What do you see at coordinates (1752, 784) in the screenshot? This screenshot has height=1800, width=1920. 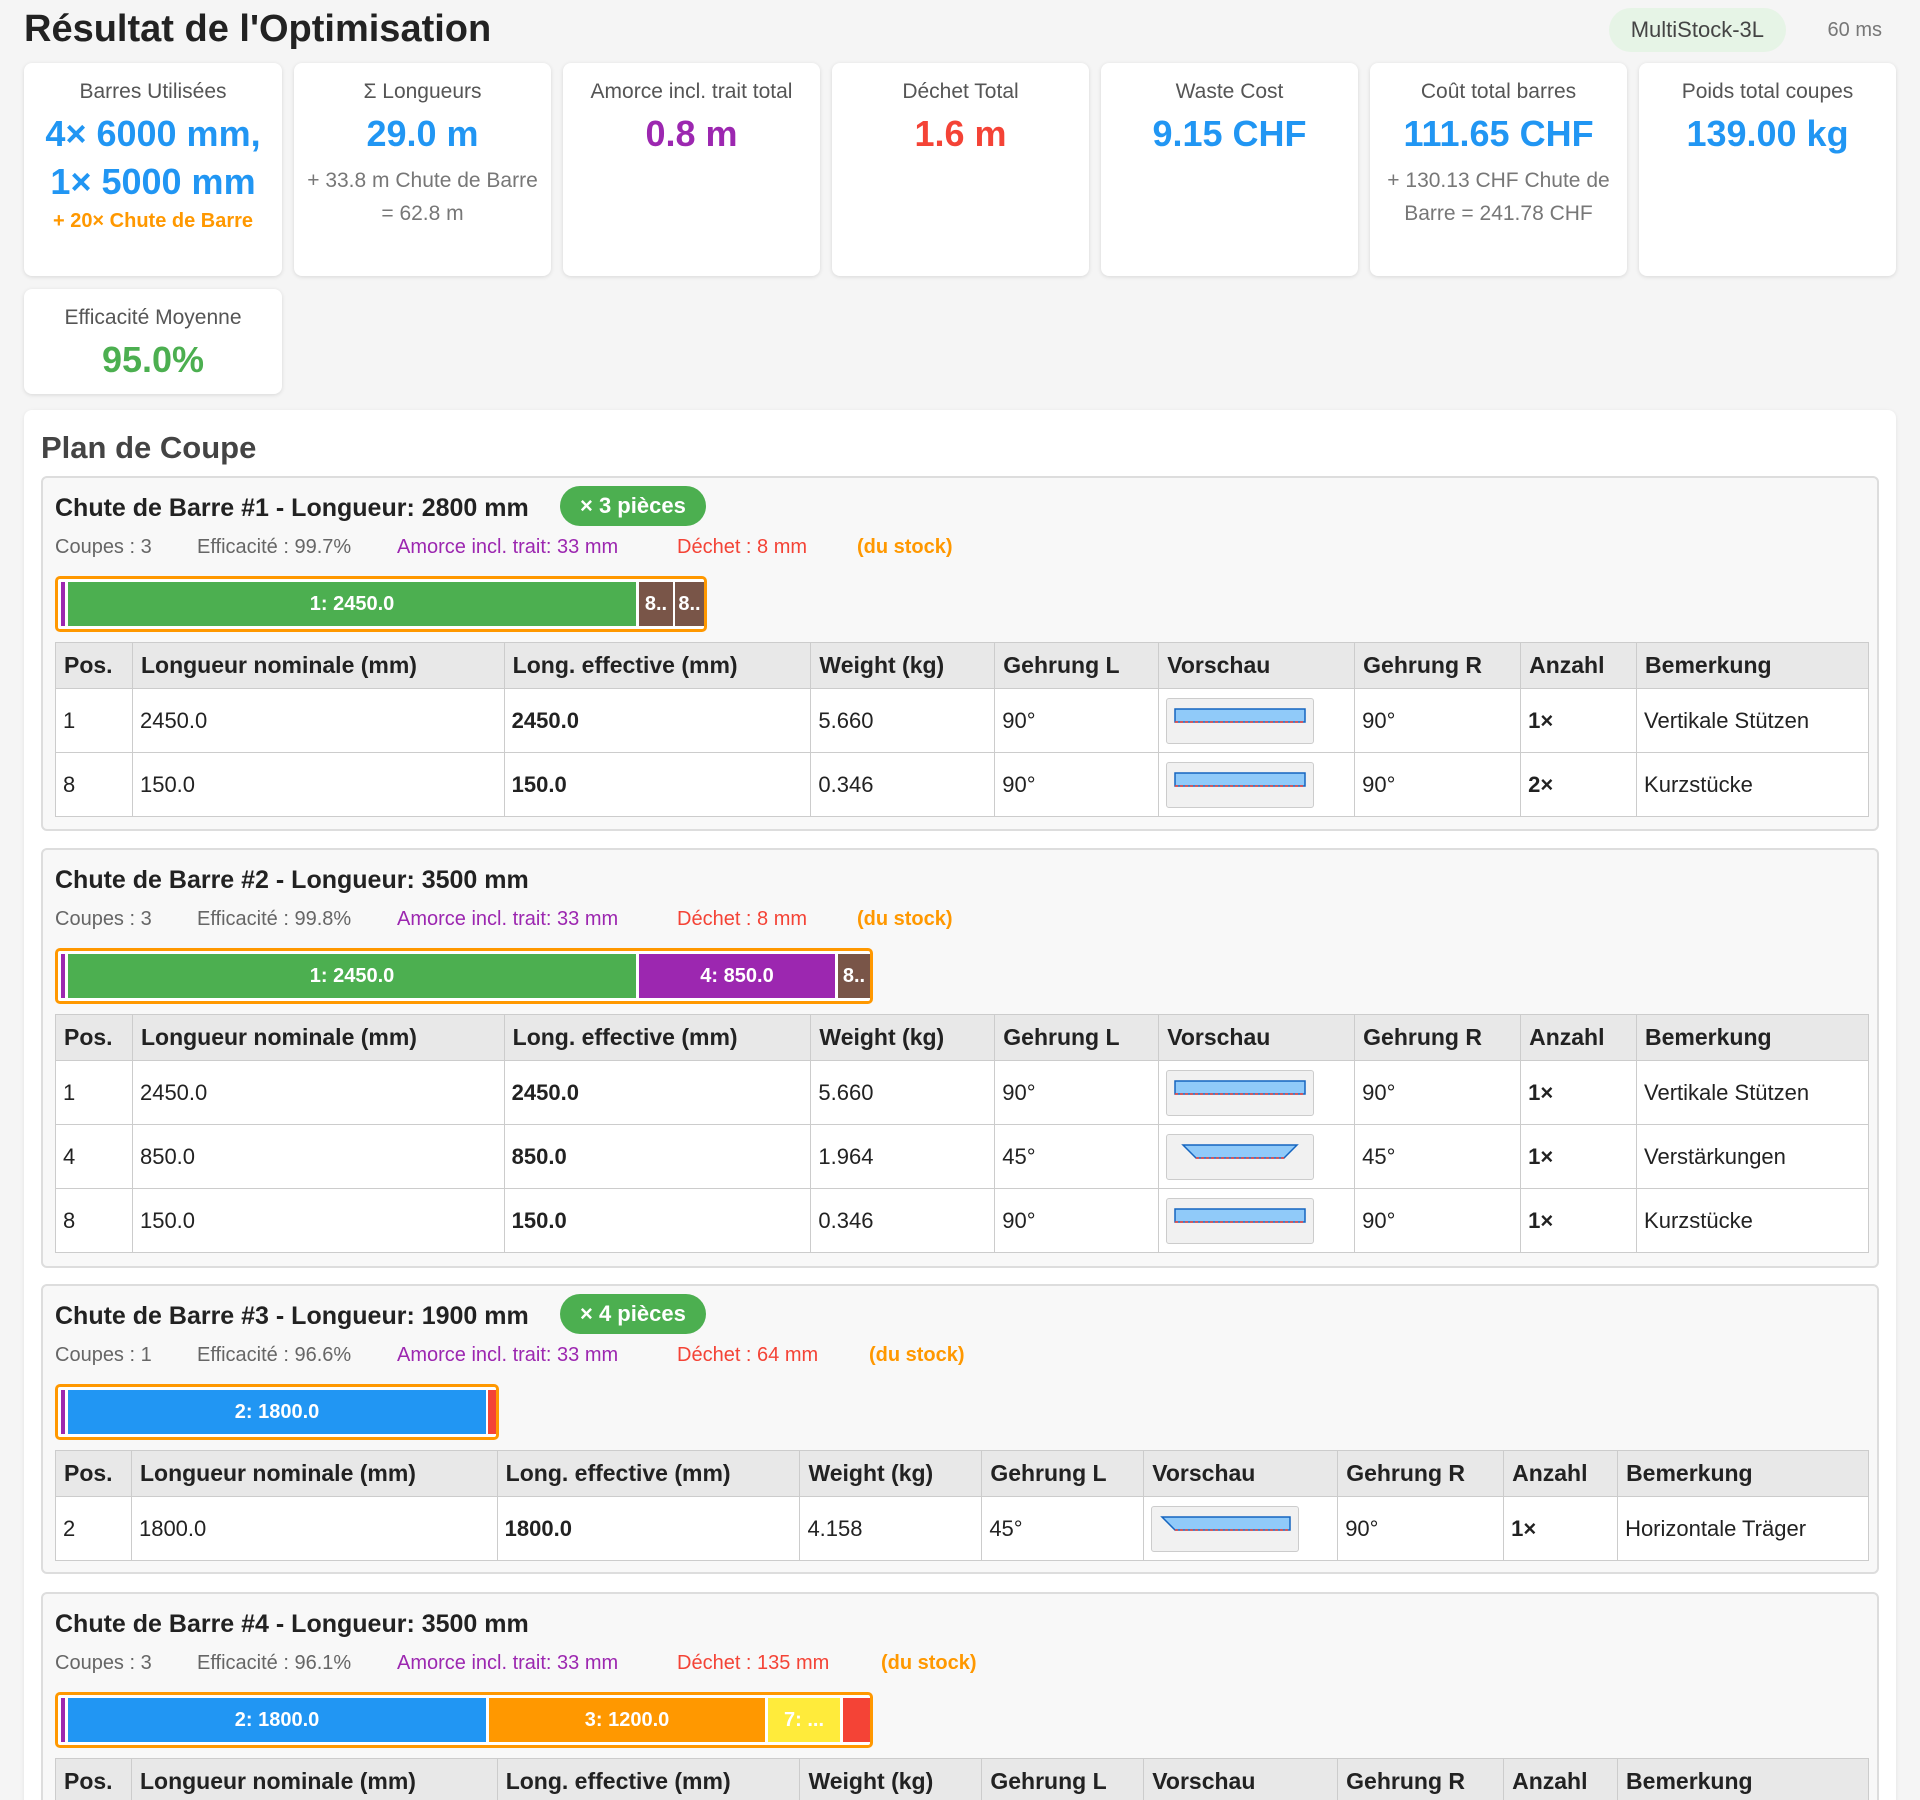 I see `note-cell: Kurzstücke` at bounding box center [1752, 784].